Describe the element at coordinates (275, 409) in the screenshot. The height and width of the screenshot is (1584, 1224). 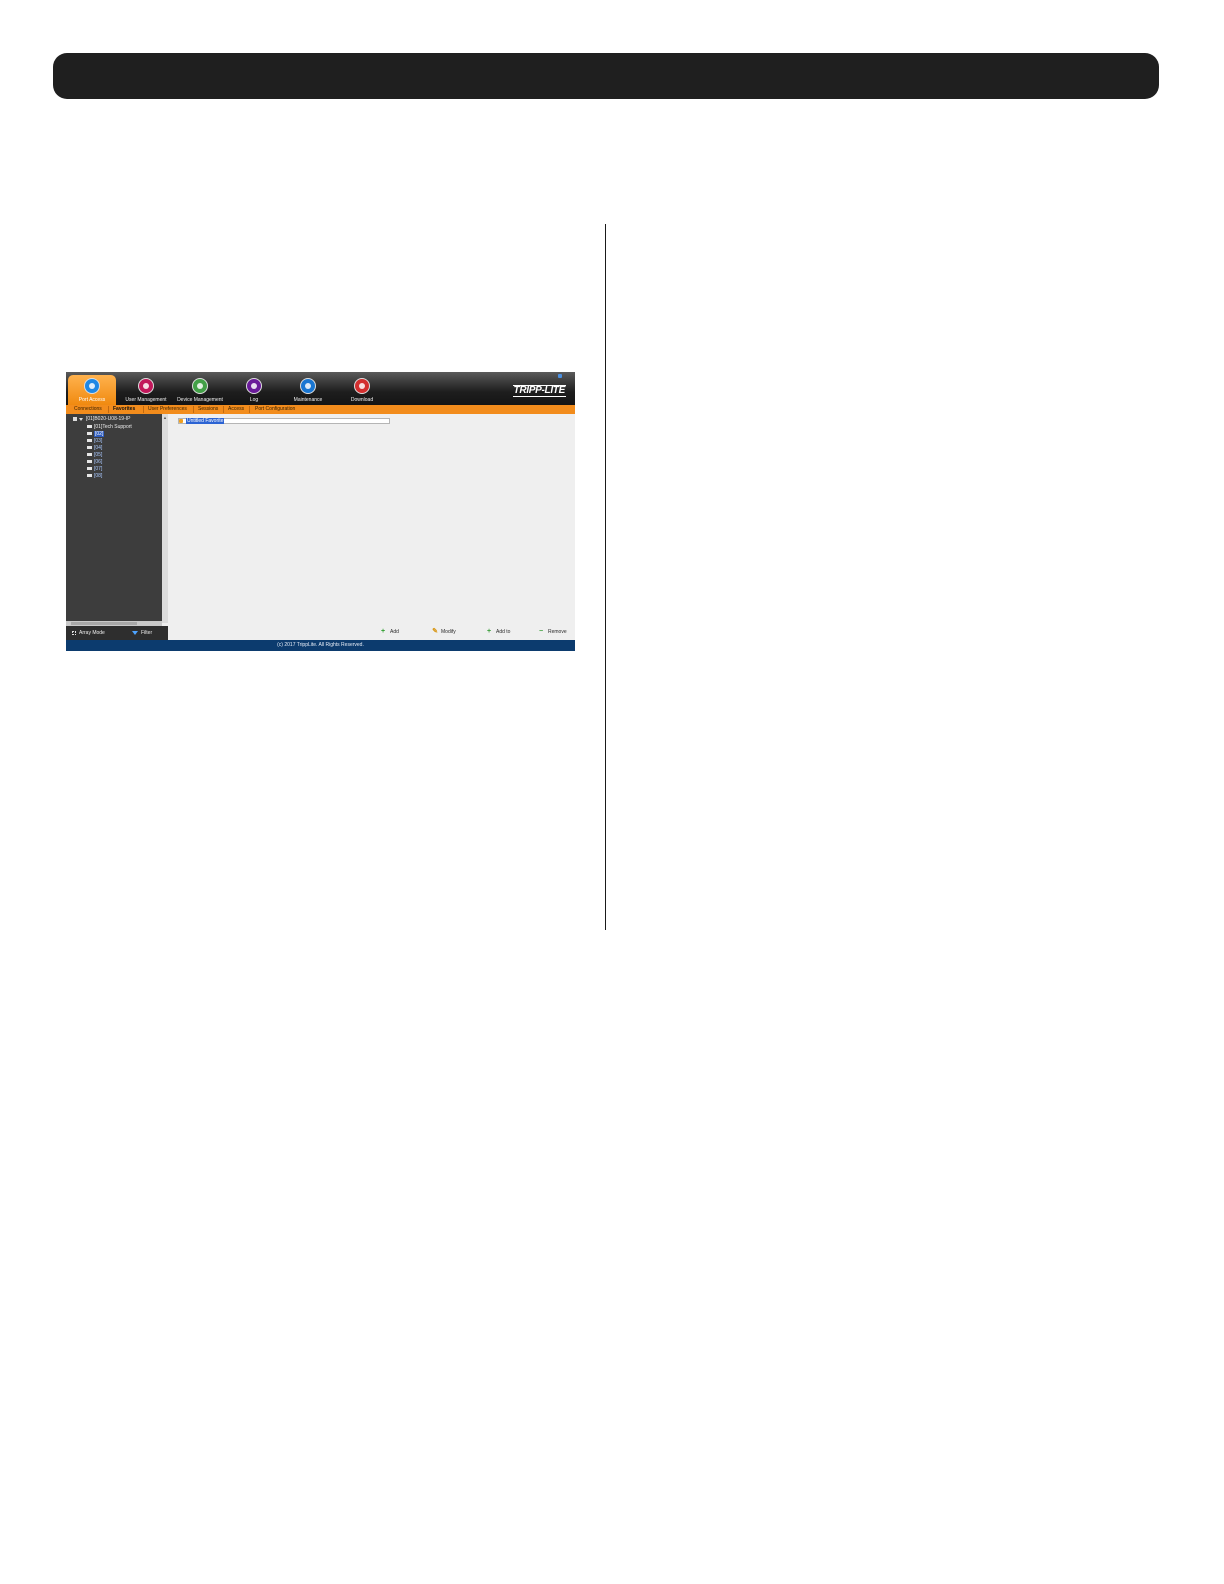
I see `tab-port-configuration: Port Configuration` at that location.